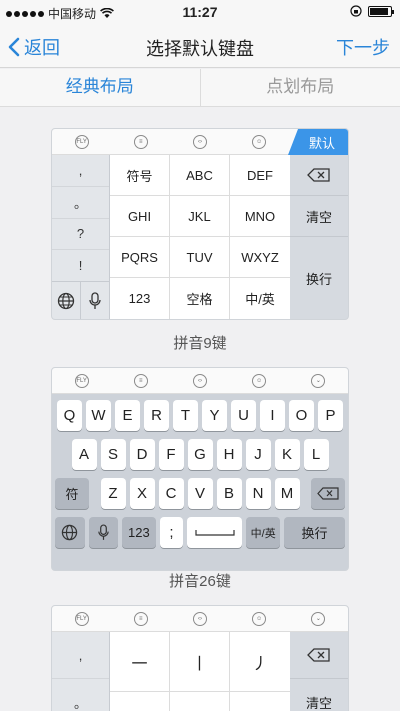 The height and width of the screenshot is (711, 400). What do you see at coordinates (200, 12) in the screenshot?
I see `status-bar: 中国移动 11:27` at bounding box center [200, 12].